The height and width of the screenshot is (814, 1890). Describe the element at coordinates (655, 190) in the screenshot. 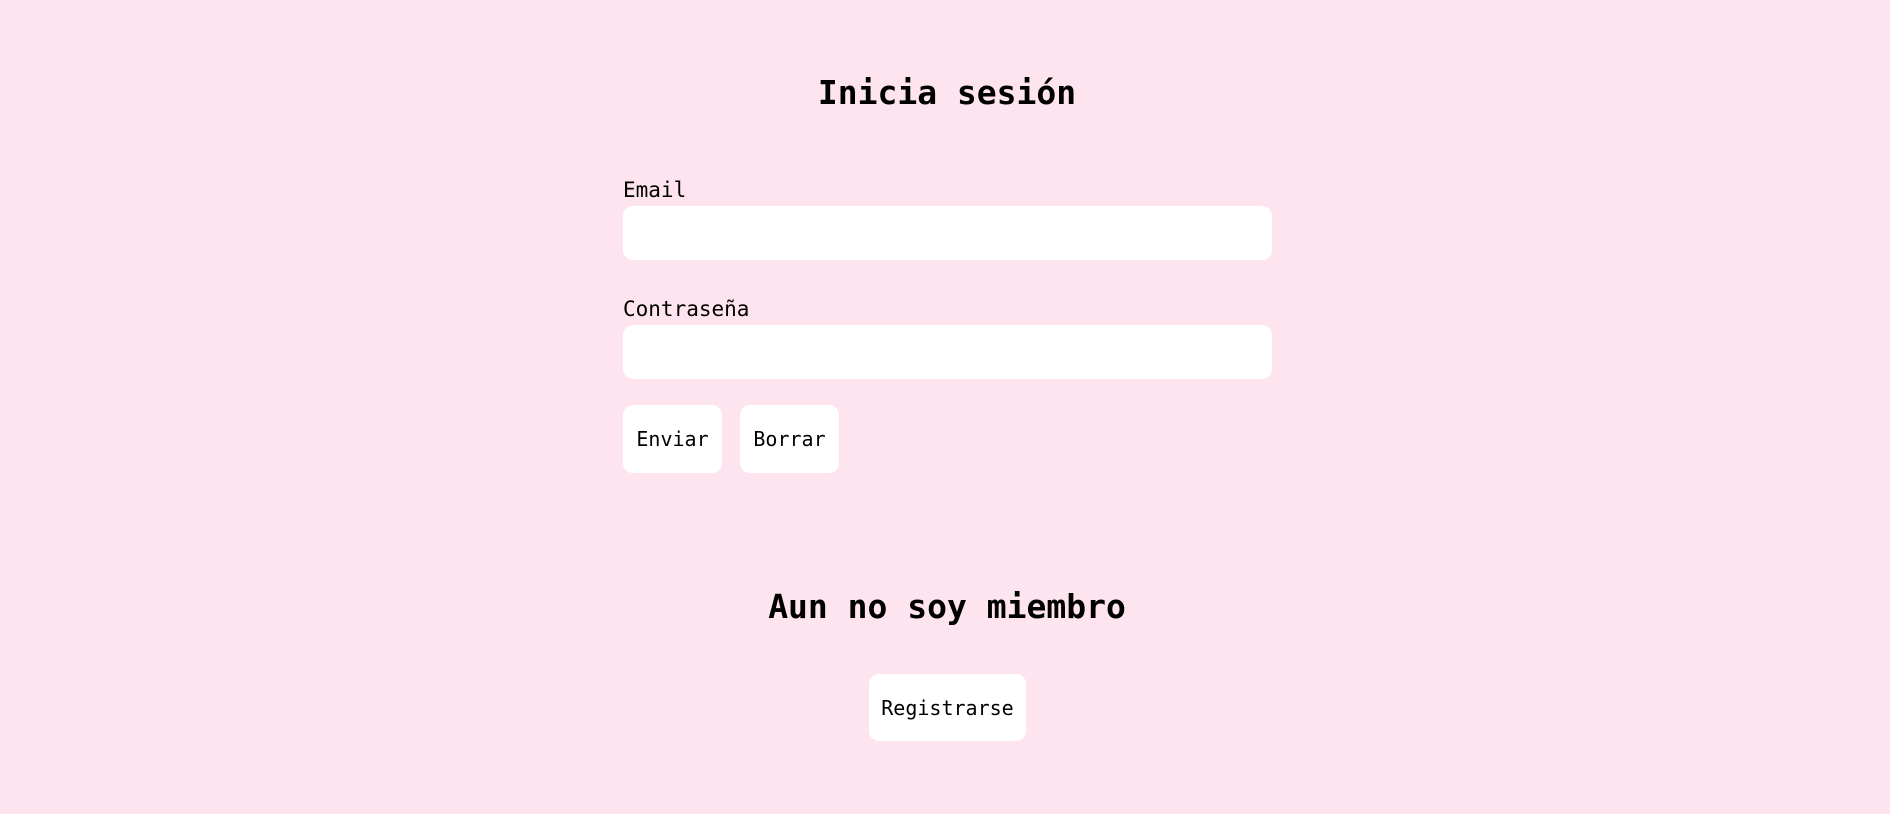

I see `email-label: Email` at that location.